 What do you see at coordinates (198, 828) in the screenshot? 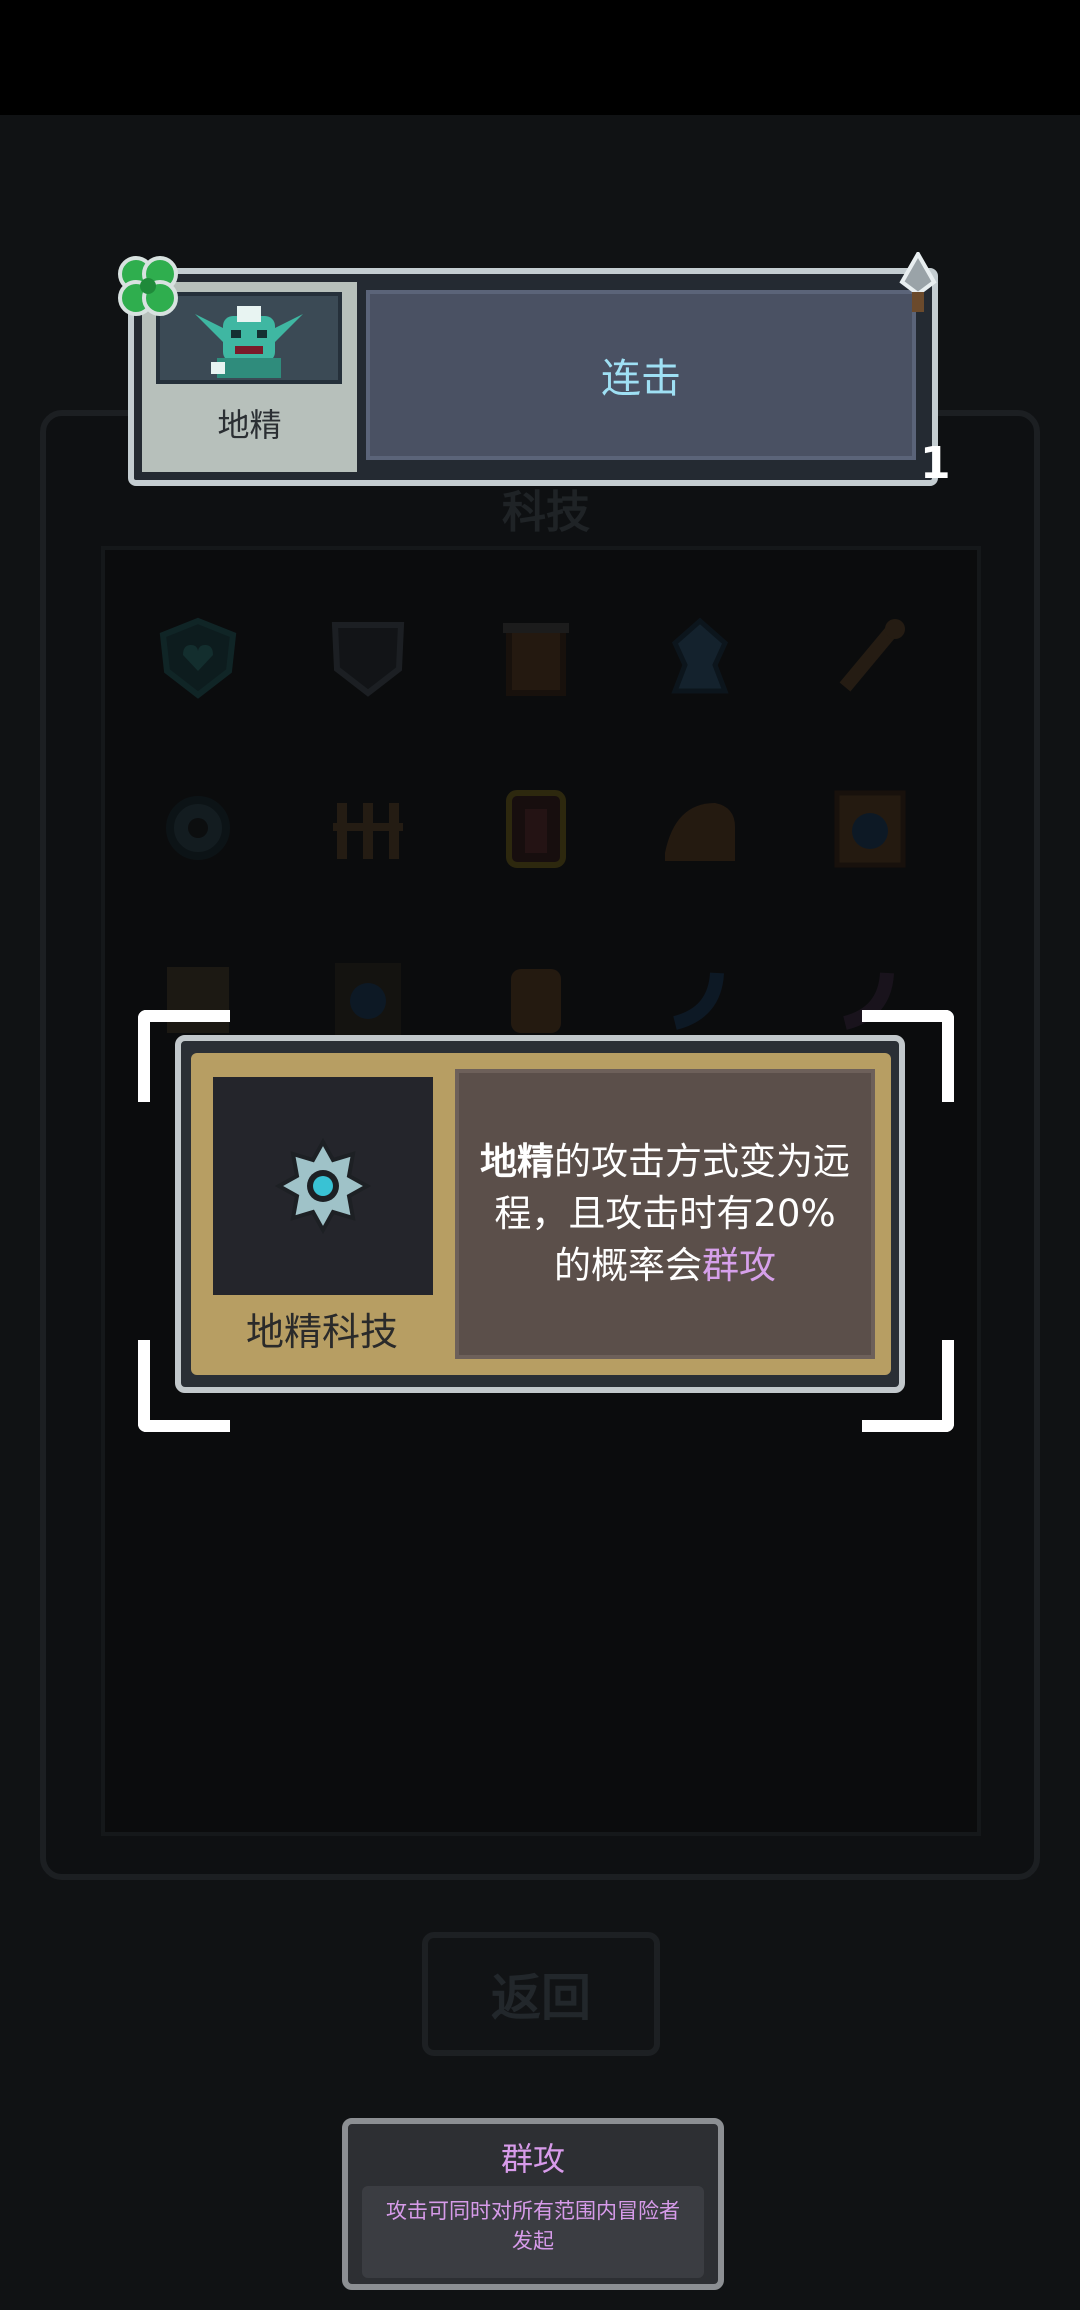
I see `gear-icon-dim` at bounding box center [198, 828].